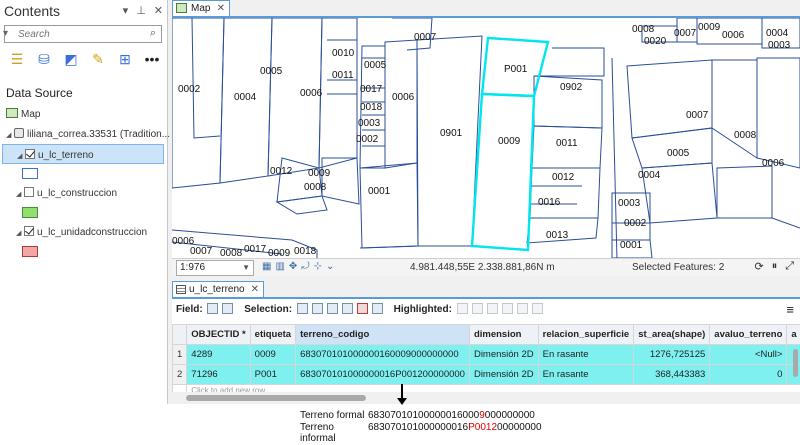 The width and height of the screenshot is (800, 445). What do you see at coordinates (153, 33) in the screenshot?
I see `search-icon: ⌕` at bounding box center [153, 33].